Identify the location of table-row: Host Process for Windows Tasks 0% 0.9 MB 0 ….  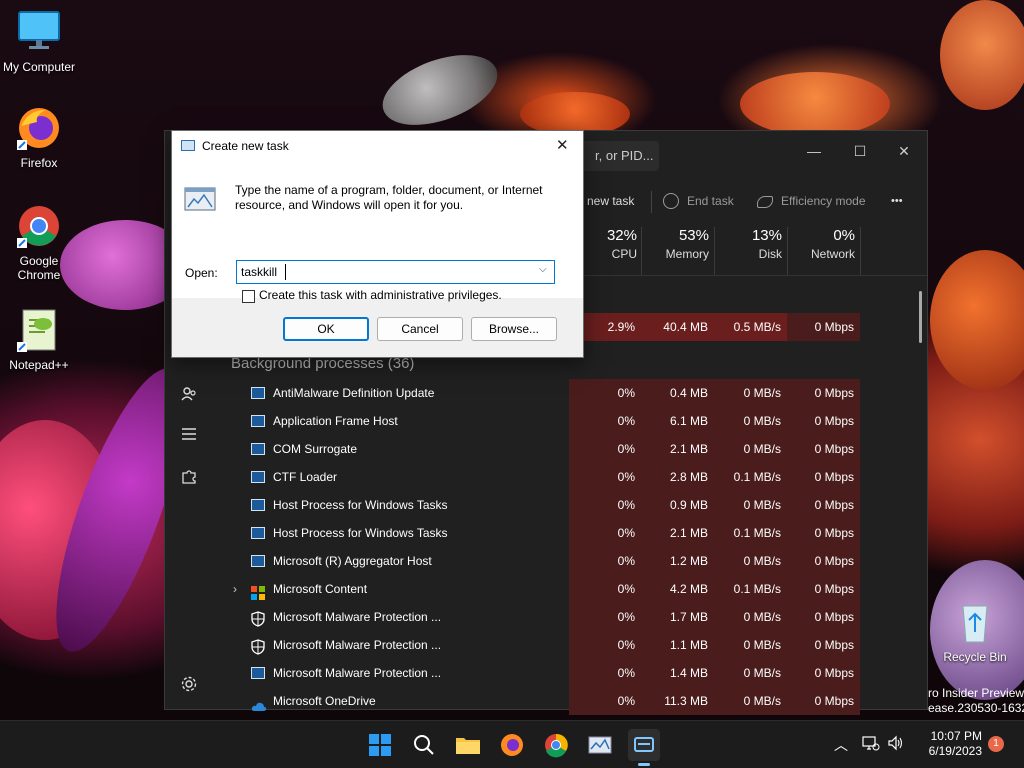
(538, 505).